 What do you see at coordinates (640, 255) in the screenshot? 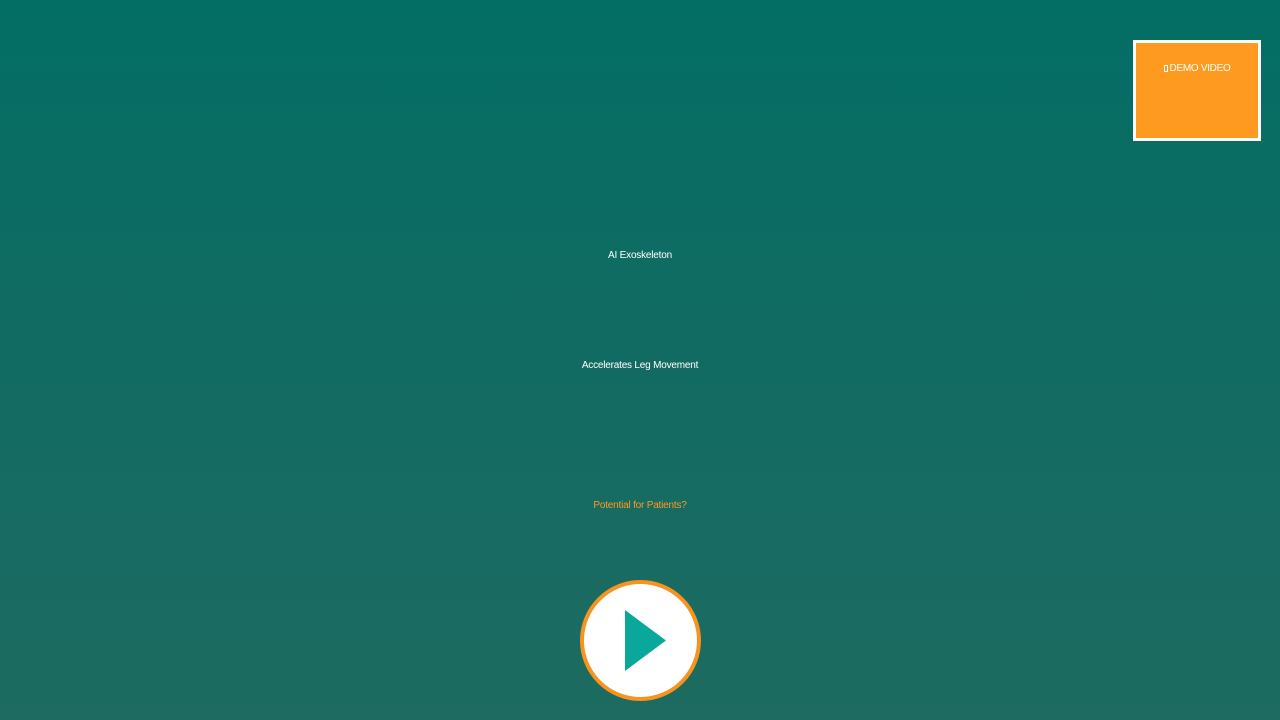
I see `page-title: AI Exoskeleton` at bounding box center [640, 255].